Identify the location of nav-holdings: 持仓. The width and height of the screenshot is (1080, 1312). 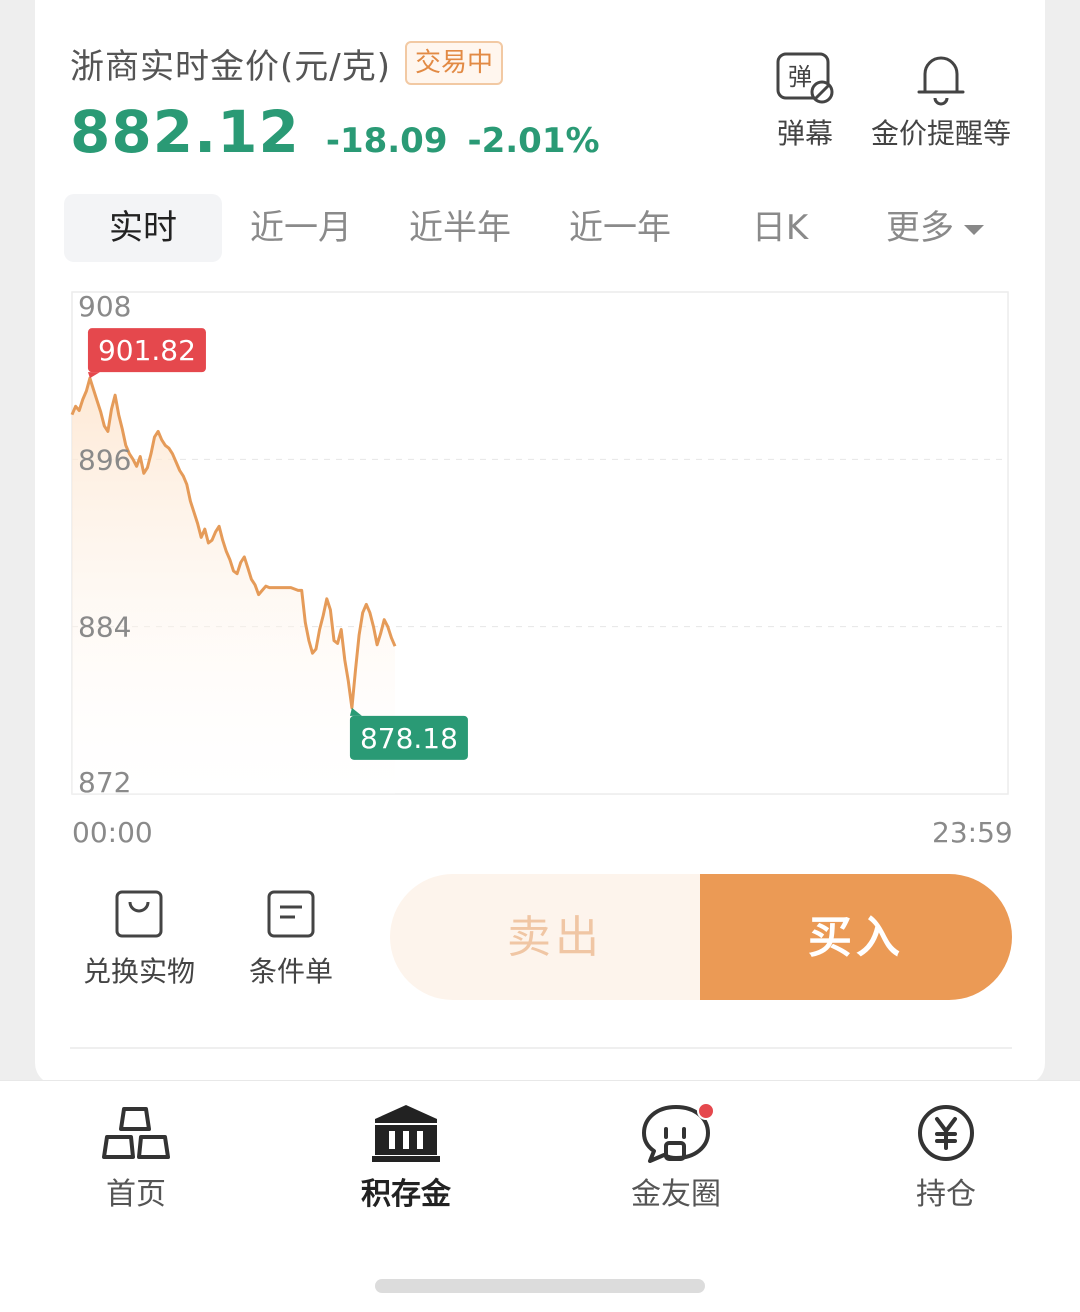
(946, 1158).